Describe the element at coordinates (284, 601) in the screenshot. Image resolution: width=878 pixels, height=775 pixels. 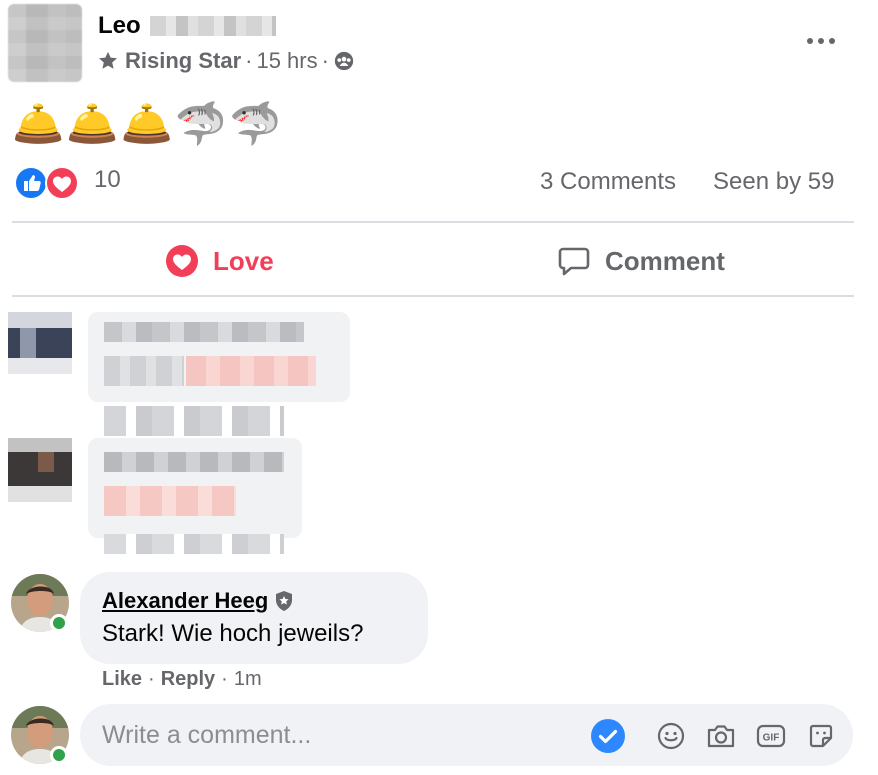
I see `shield-badge-icon` at that location.